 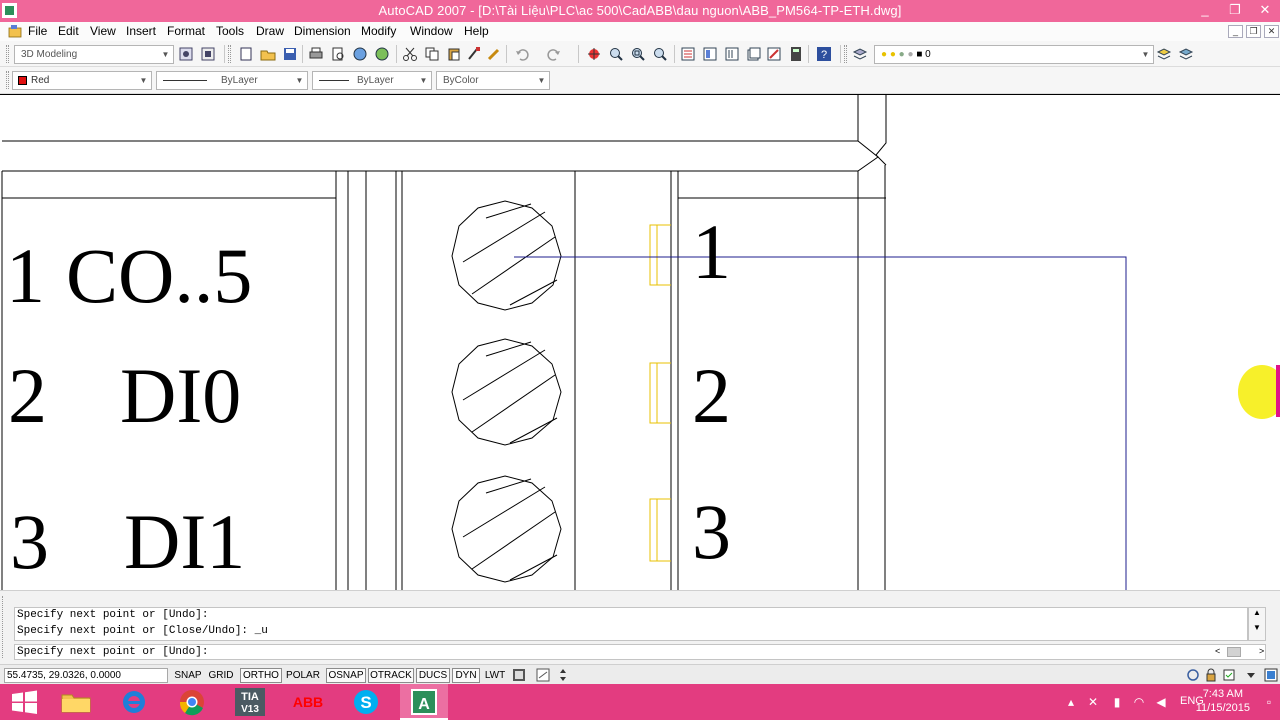 What do you see at coordinates (860, 54) in the screenshot?
I see `layer-properties-icon` at bounding box center [860, 54].